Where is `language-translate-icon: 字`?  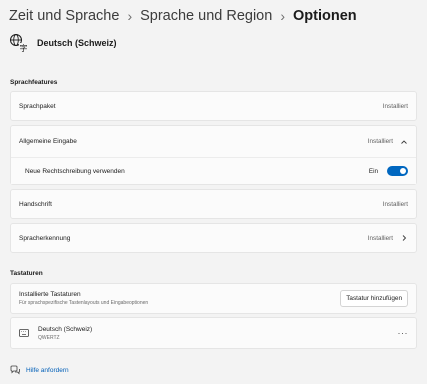 language-translate-icon: 字 is located at coordinates (19, 43).